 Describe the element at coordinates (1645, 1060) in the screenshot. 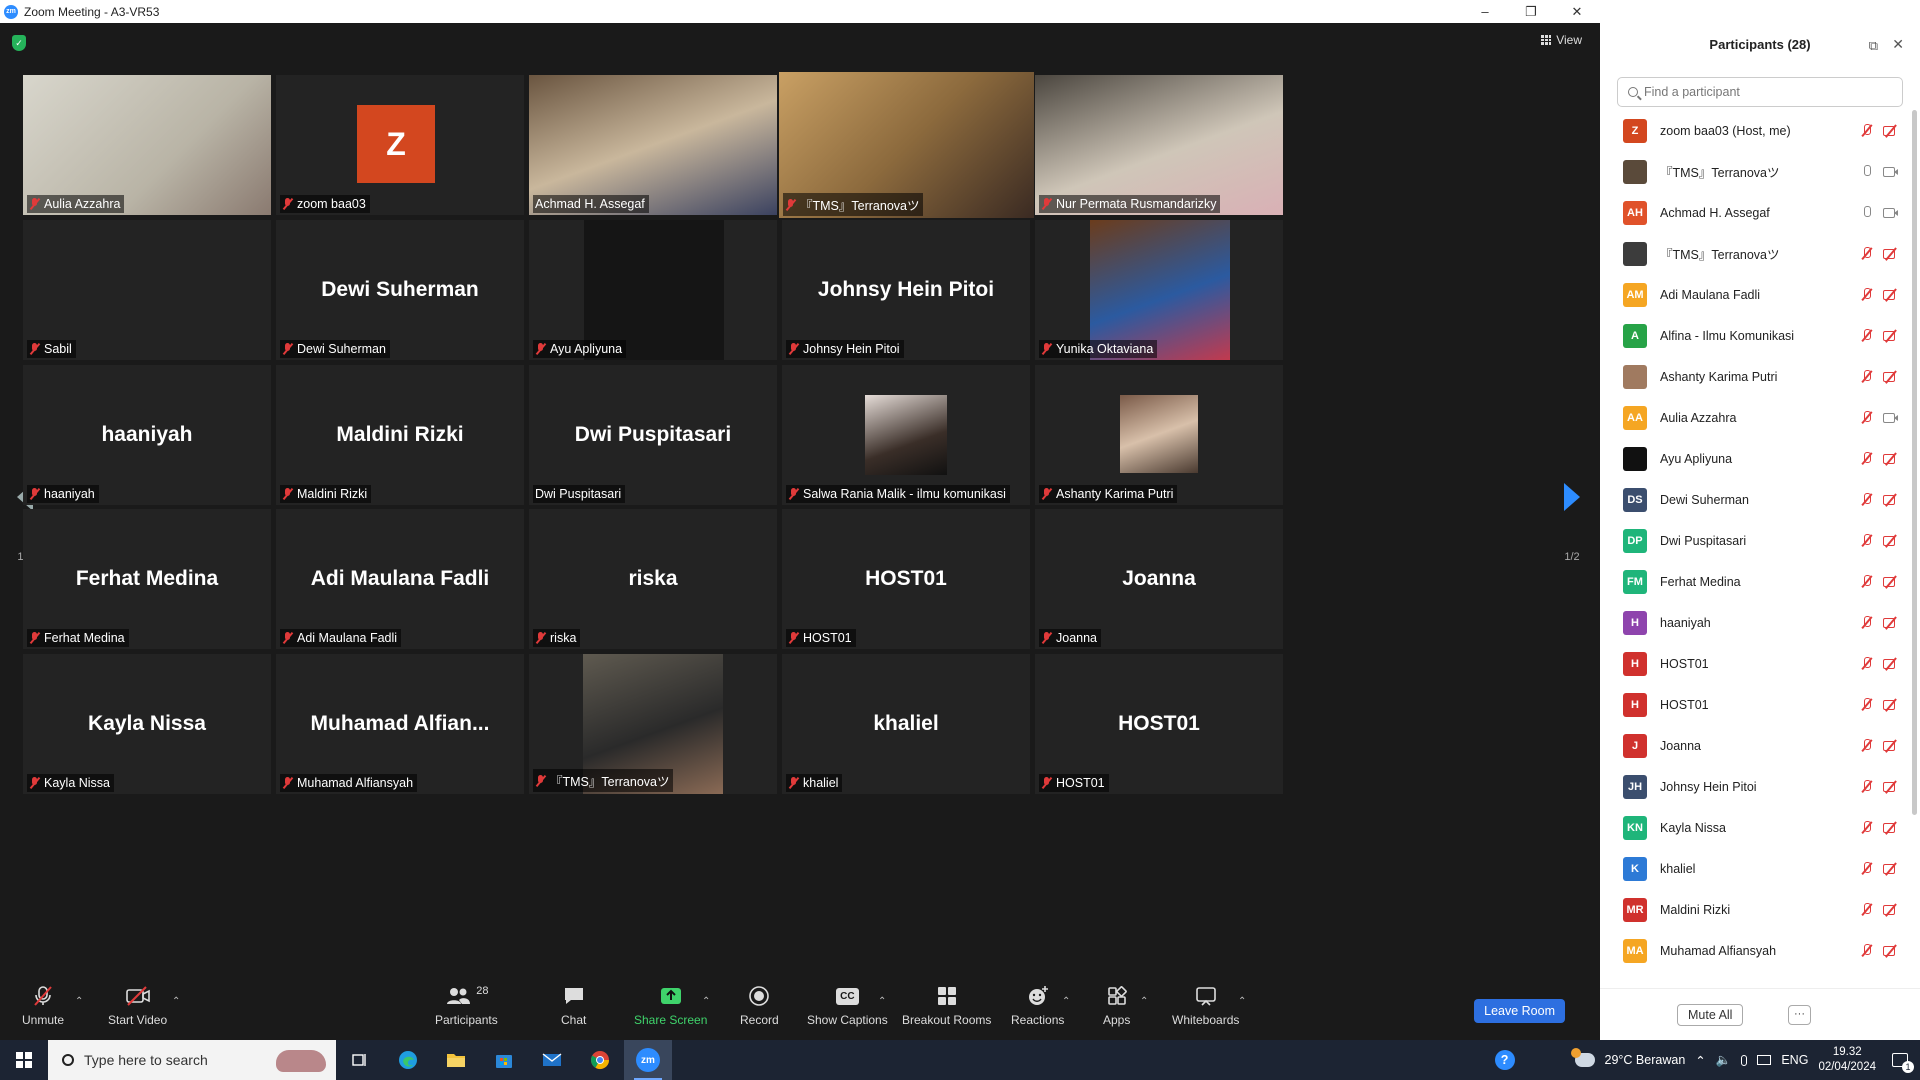

I see `weather-text: 29°C Berawan` at that location.